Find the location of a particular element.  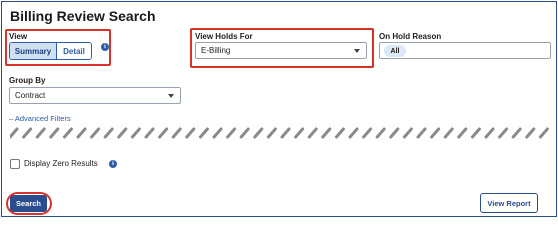

group-by-label: Group By is located at coordinates (27, 80).